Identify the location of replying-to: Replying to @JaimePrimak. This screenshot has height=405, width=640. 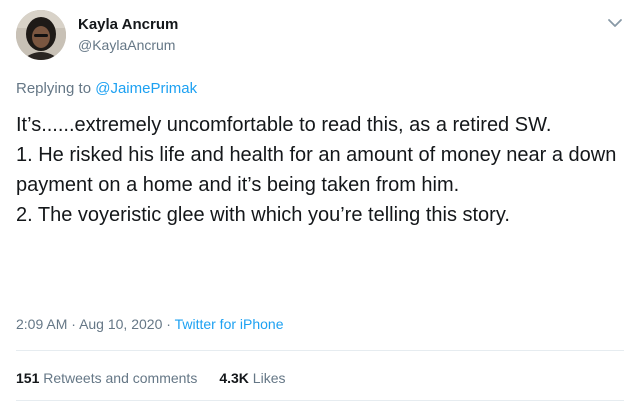
(106, 88).